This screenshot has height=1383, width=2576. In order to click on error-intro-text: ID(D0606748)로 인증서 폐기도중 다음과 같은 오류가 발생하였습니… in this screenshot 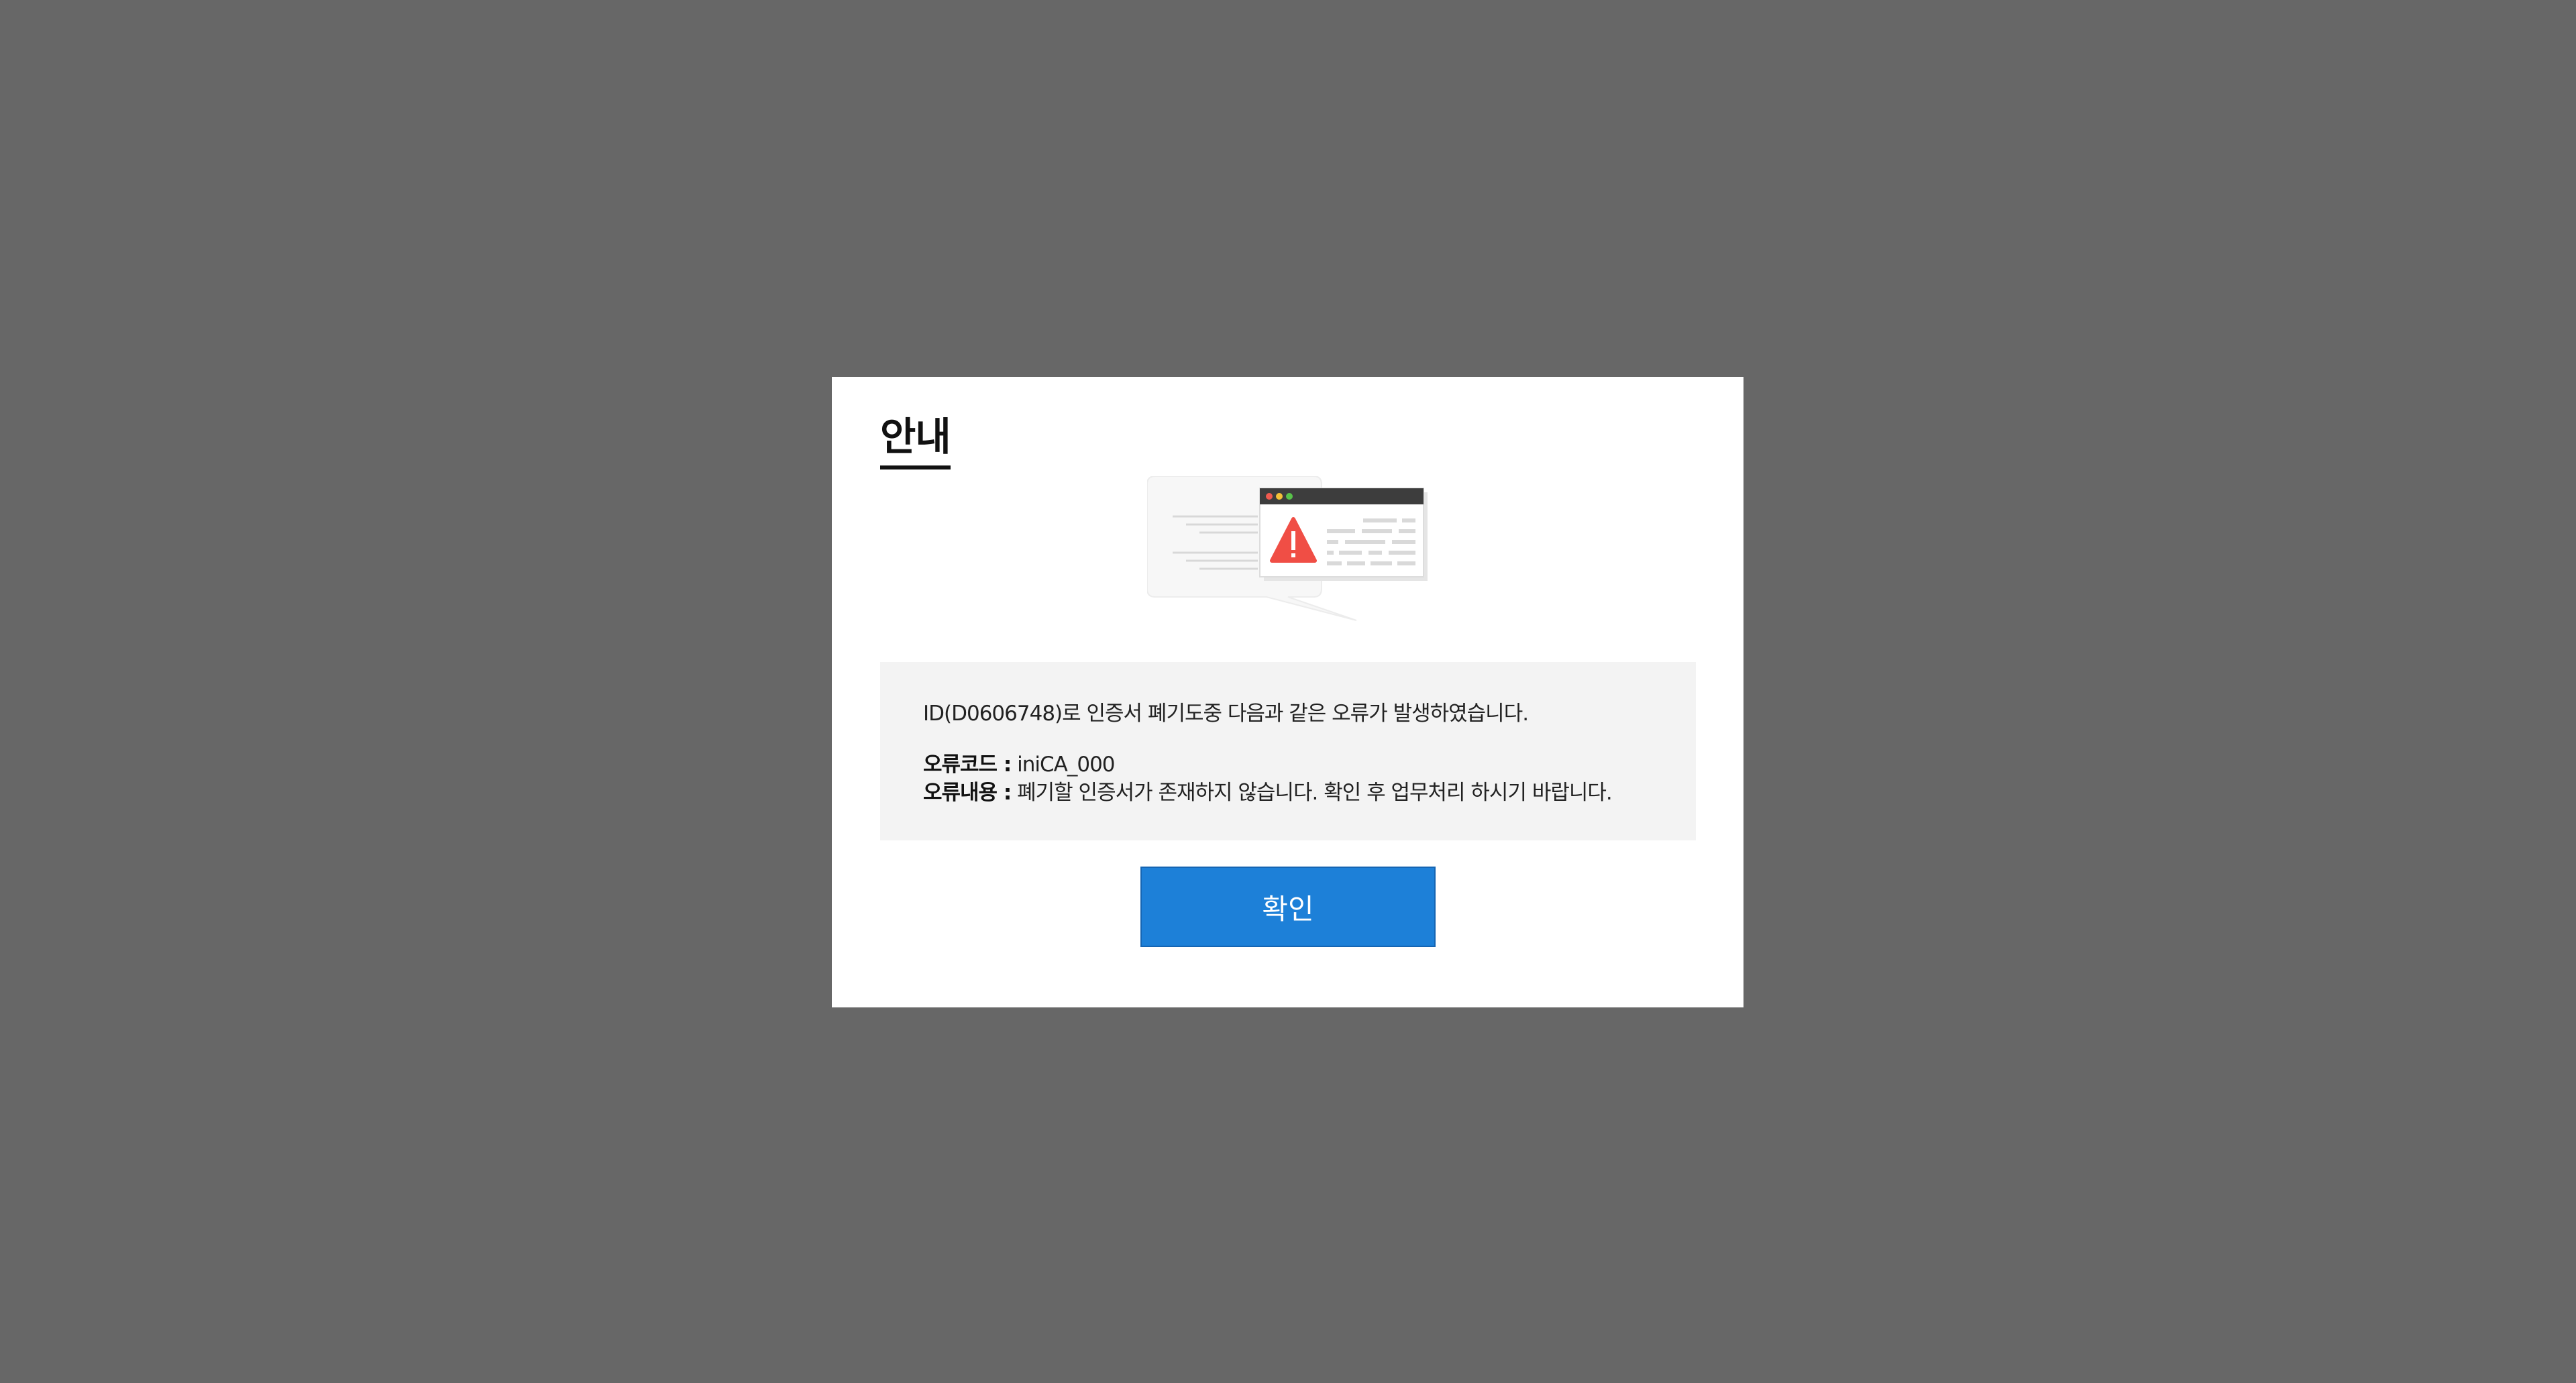, I will do `click(1226, 714)`.